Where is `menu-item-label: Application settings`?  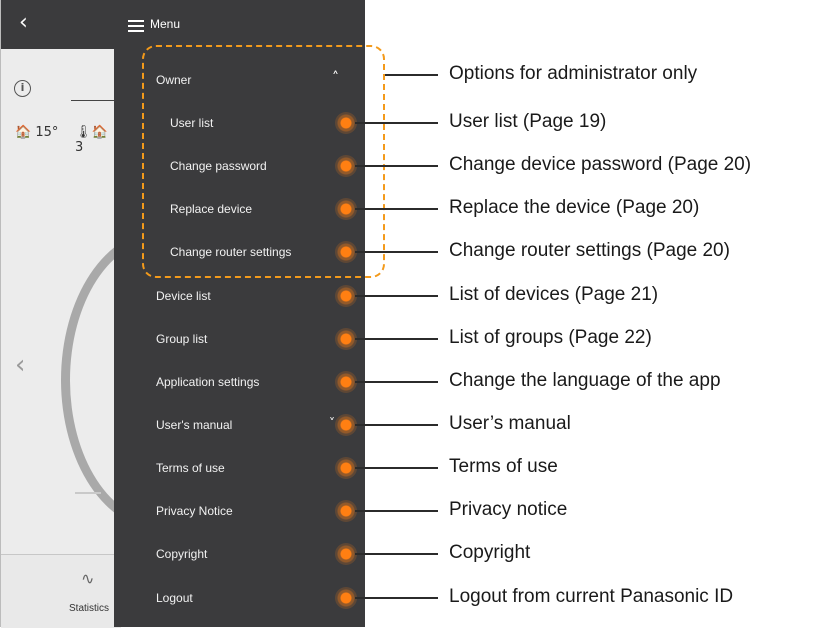 menu-item-label: Application settings is located at coordinates (208, 382).